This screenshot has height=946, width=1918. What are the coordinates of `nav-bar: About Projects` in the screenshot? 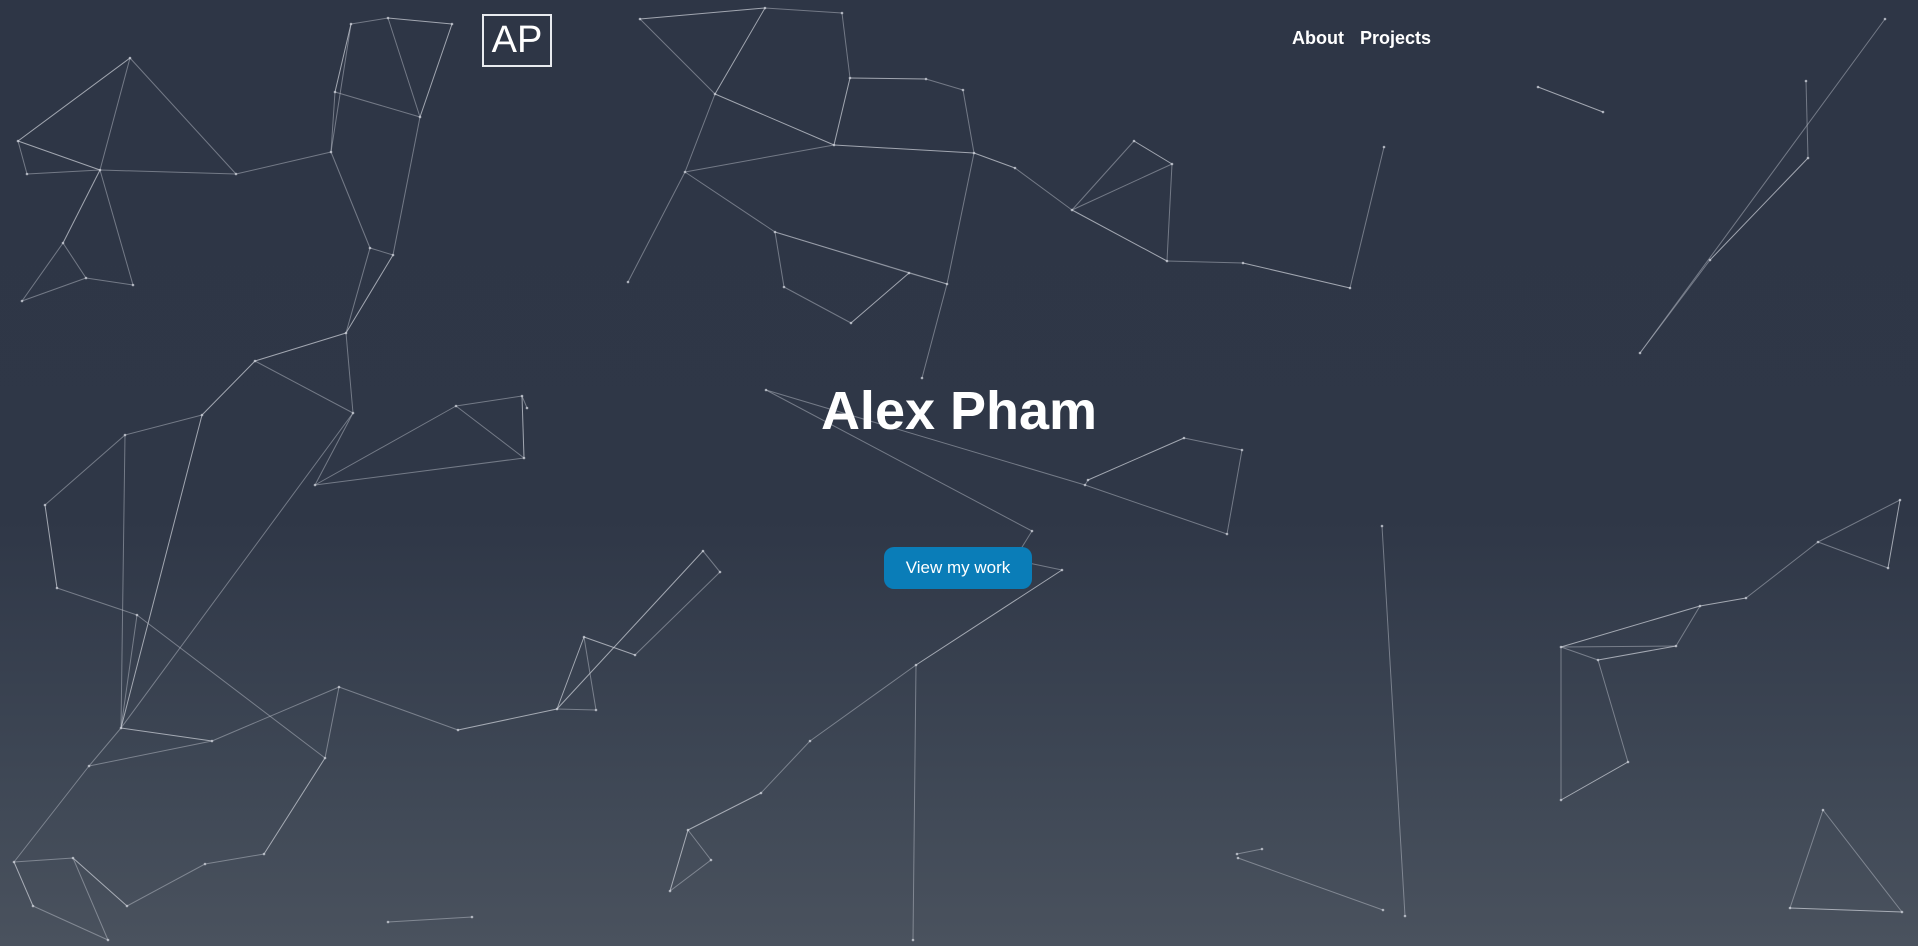 It's located at (1361, 38).